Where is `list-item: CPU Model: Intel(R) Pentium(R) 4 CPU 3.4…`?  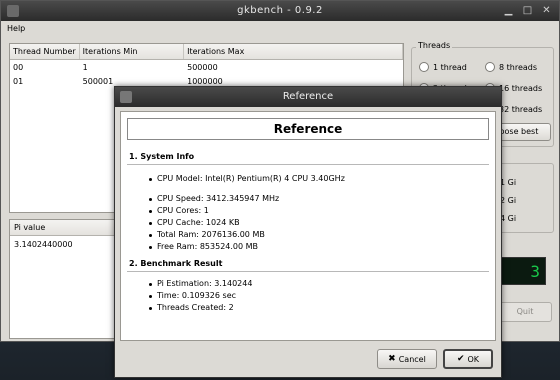 list-item: CPU Model: Intel(R) Pentium(R) 4 CPU 3.4… is located at coordinates (322, 179).